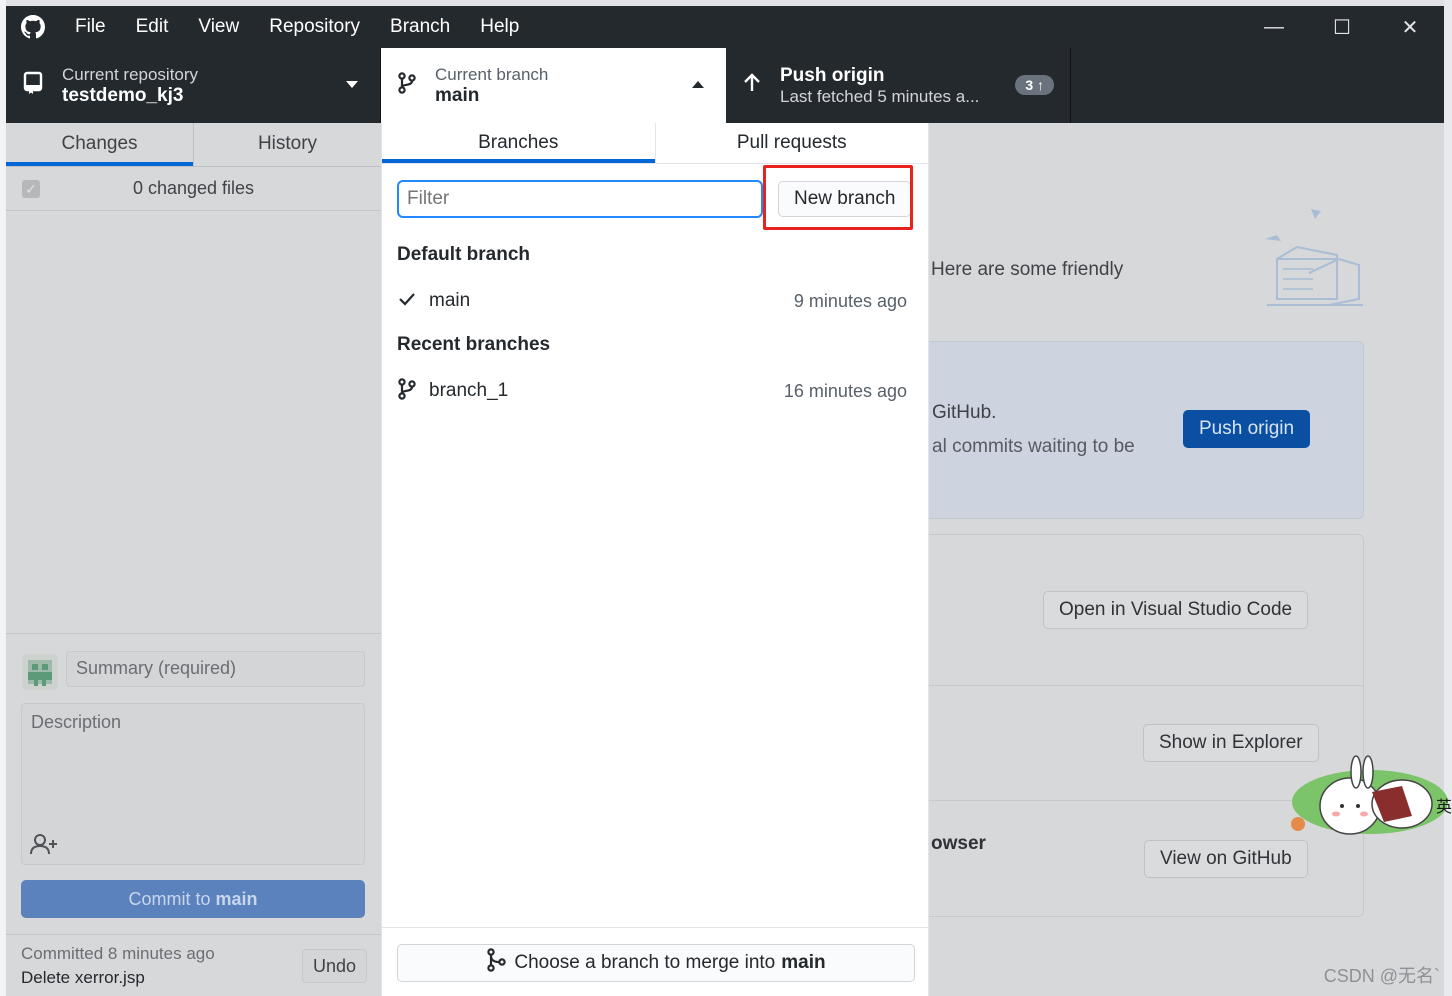 This screenshot has width=1452, height=996. Describe the element at coordinates (499, 27) in the screenshot. I see `menu-help: Help` at that location.